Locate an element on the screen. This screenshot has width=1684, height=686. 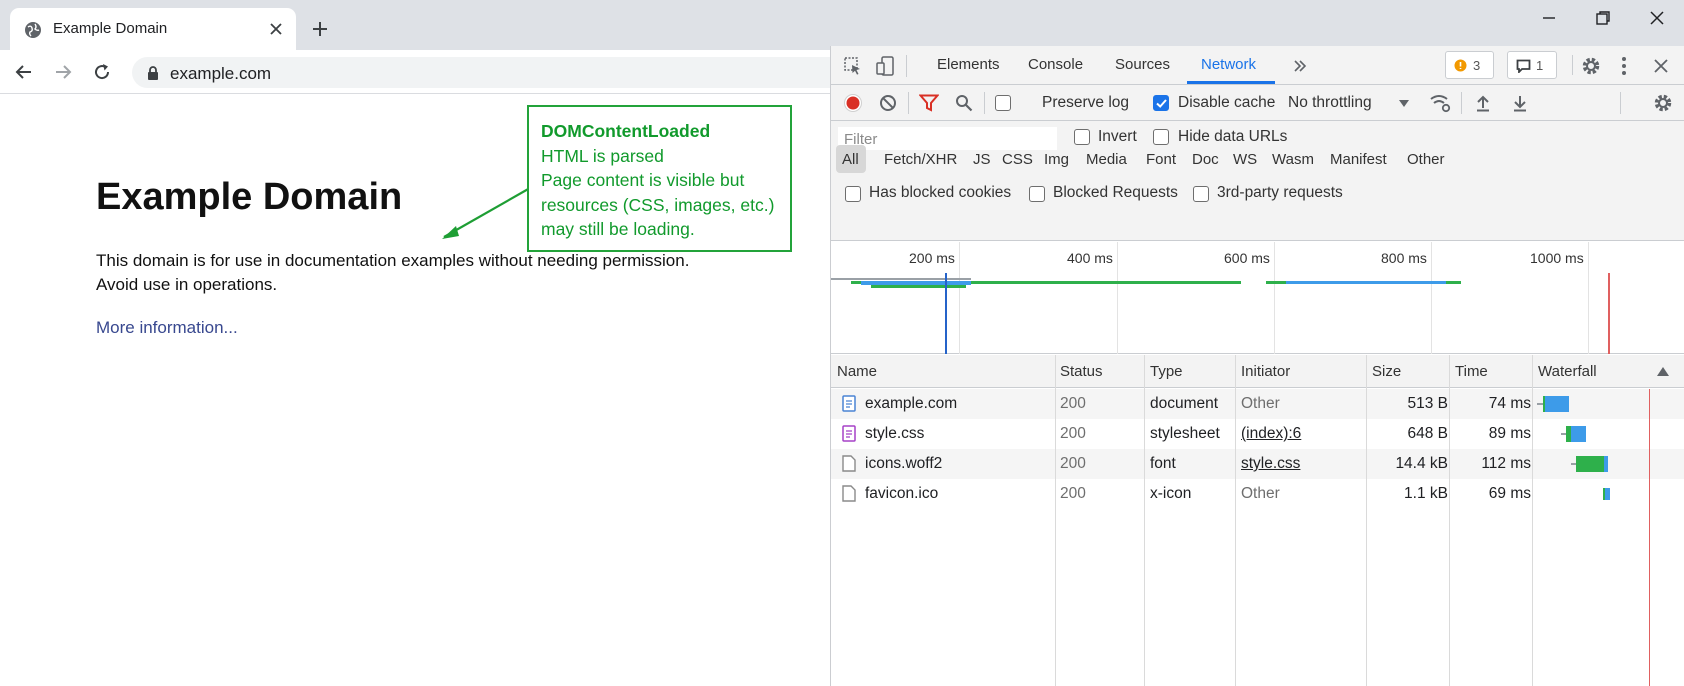
issues-counter-button: 3 is located at coordinates (1469, 65).